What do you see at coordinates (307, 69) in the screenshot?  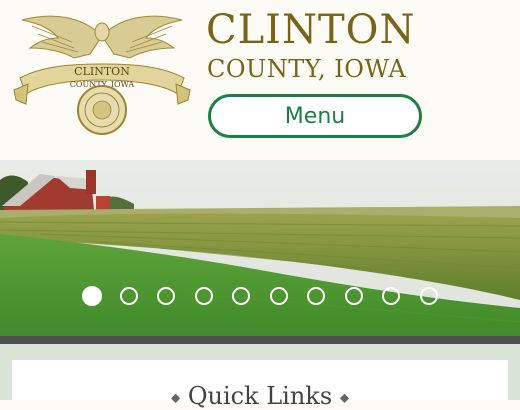 I see `site-subtitle: COUNTY, IOWA` at bounding box center [307, 69].